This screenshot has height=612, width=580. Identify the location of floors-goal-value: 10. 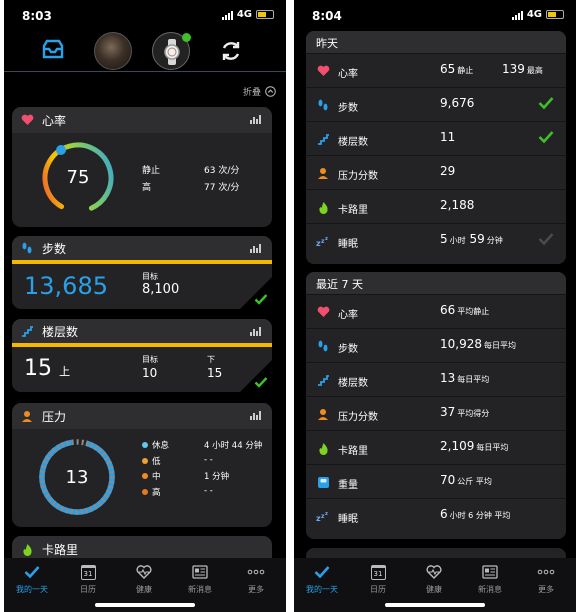
(150, 373).